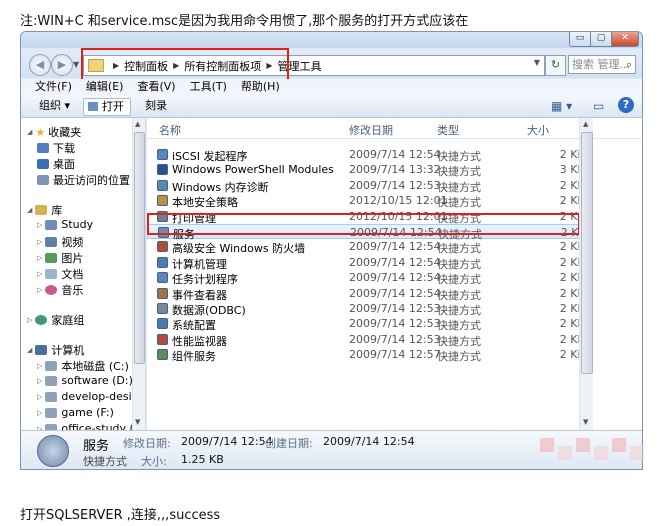  I want to click on nav-scrollbar: ▲ ▼, so click(138, 274).